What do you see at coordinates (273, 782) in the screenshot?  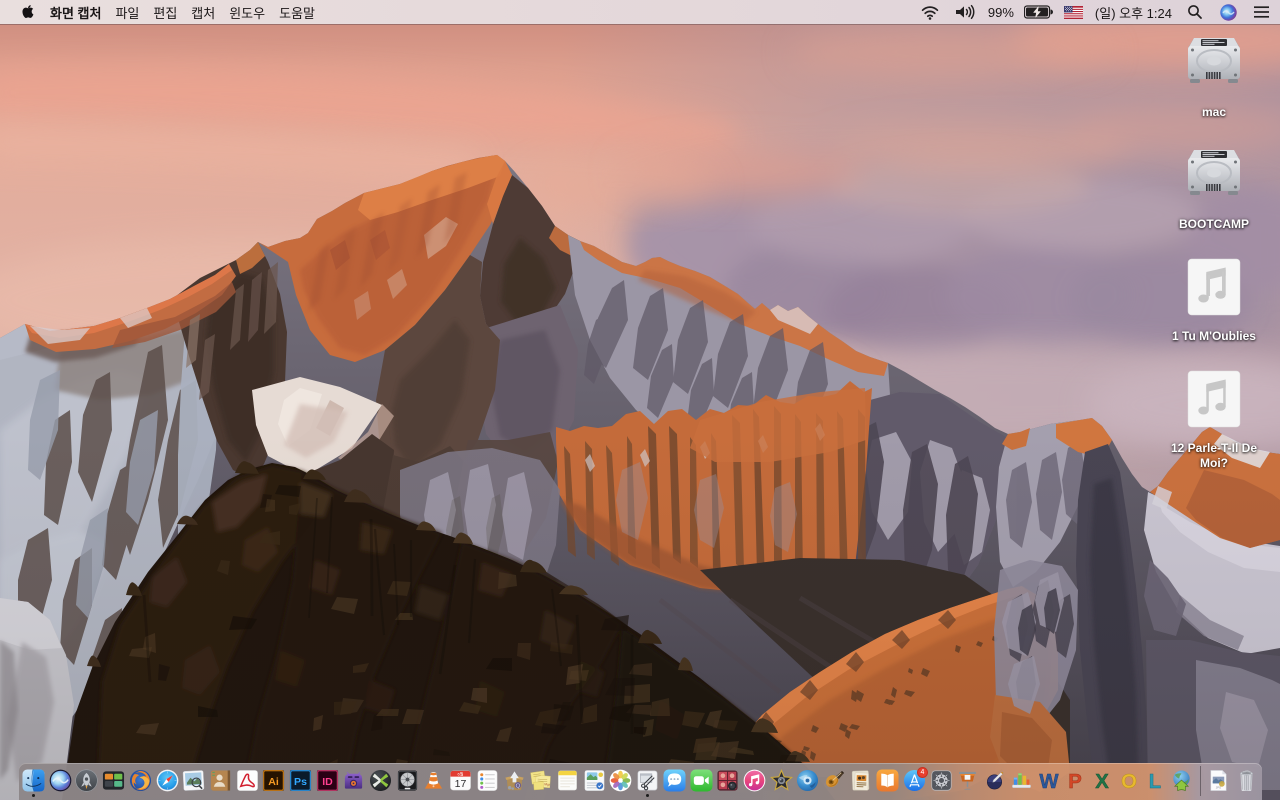 I see `svg-text: Ai` at bounding box center [273, 782].